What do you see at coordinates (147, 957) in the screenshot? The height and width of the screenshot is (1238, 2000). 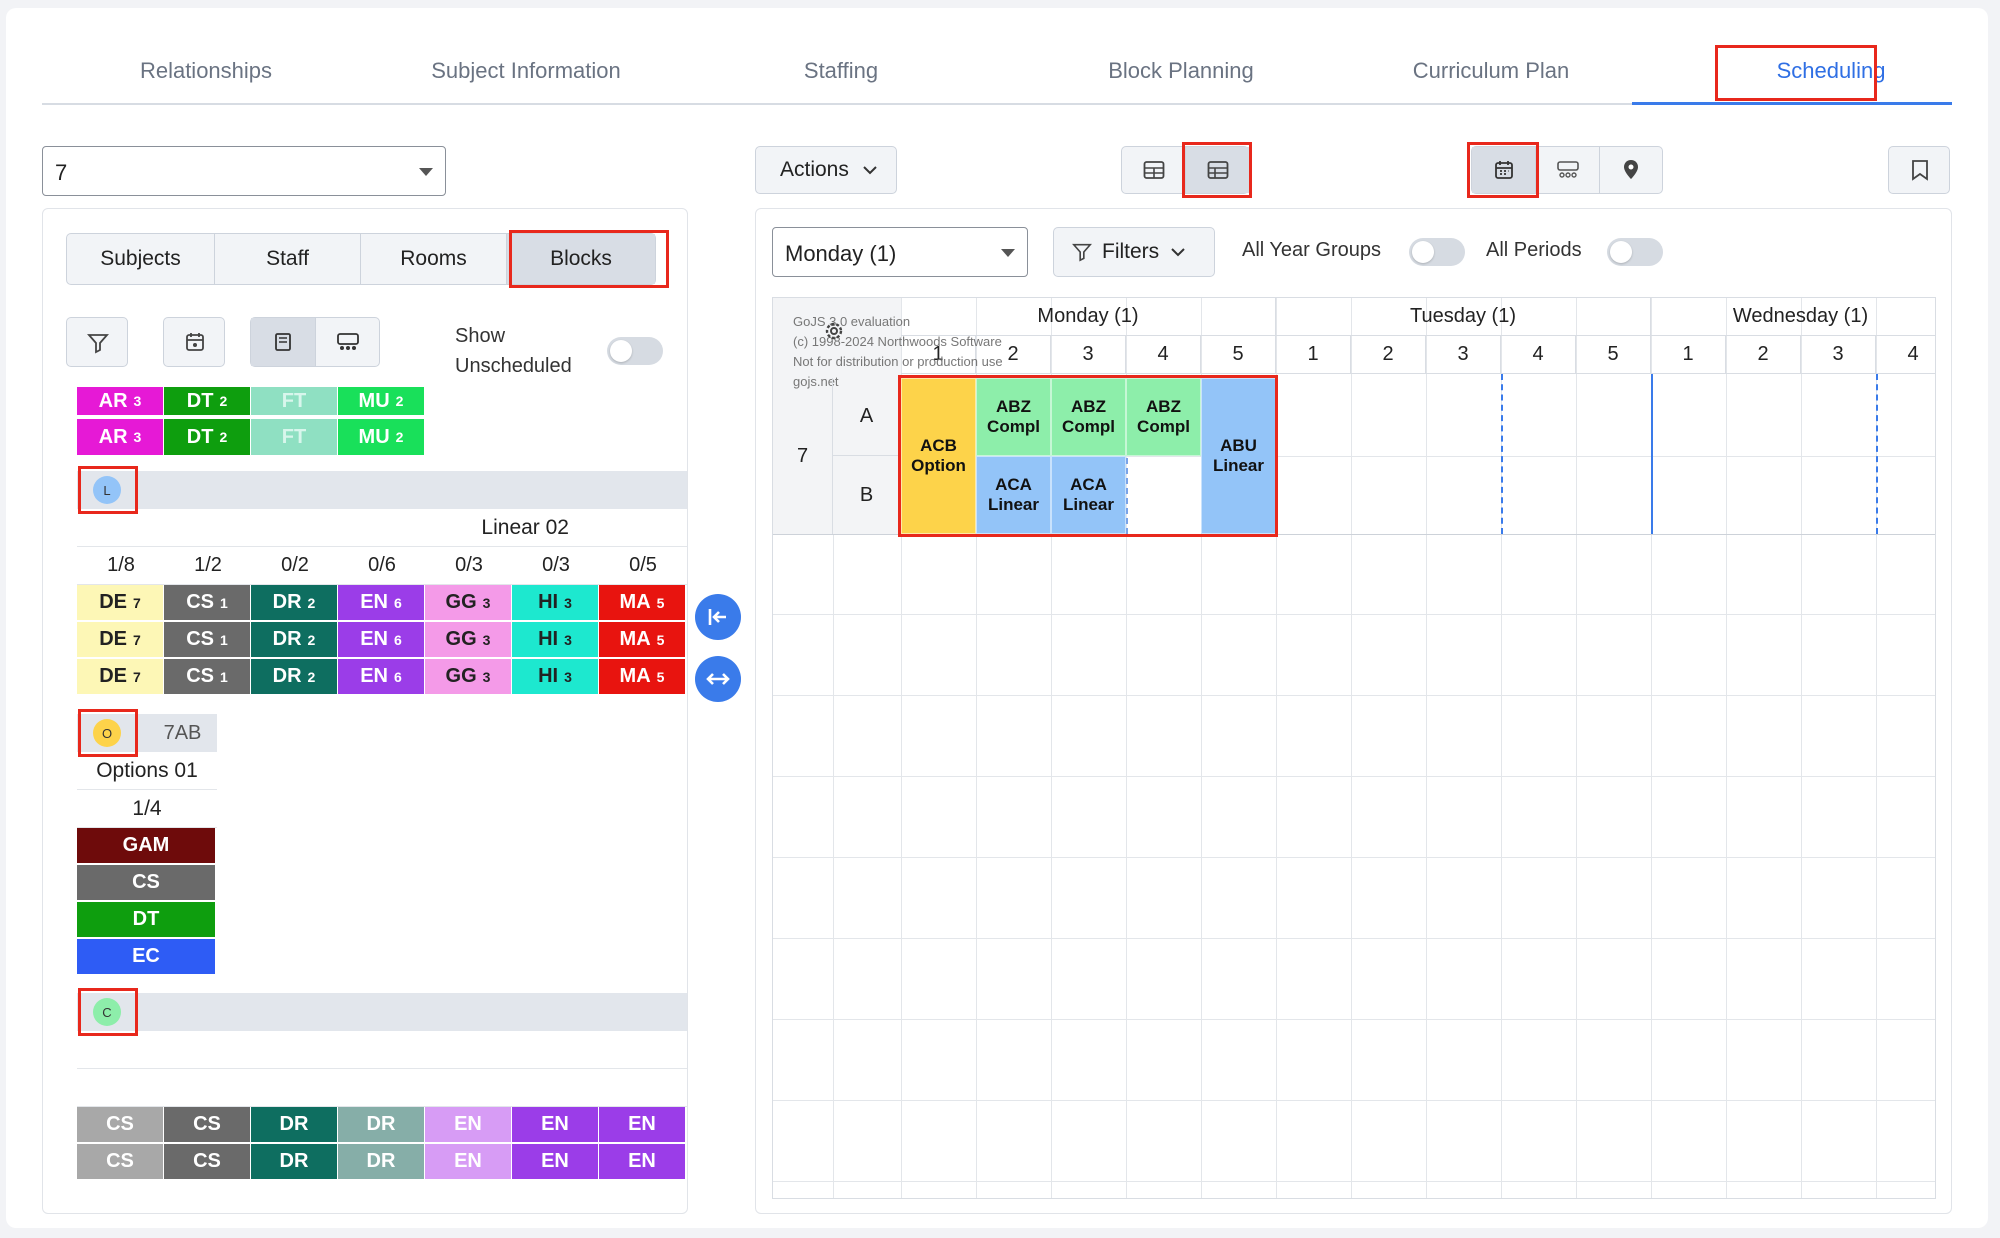 I see `option-subject-cell: EC` at bounding box center [147, 957].